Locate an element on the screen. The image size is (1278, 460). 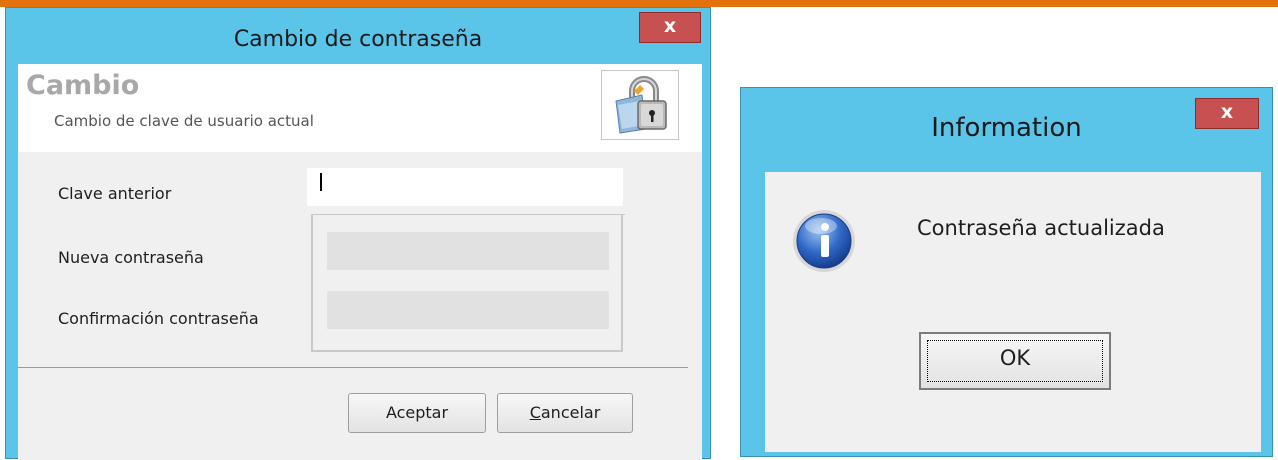
cancel-label: ancelar is located at coordinates (570, 412).